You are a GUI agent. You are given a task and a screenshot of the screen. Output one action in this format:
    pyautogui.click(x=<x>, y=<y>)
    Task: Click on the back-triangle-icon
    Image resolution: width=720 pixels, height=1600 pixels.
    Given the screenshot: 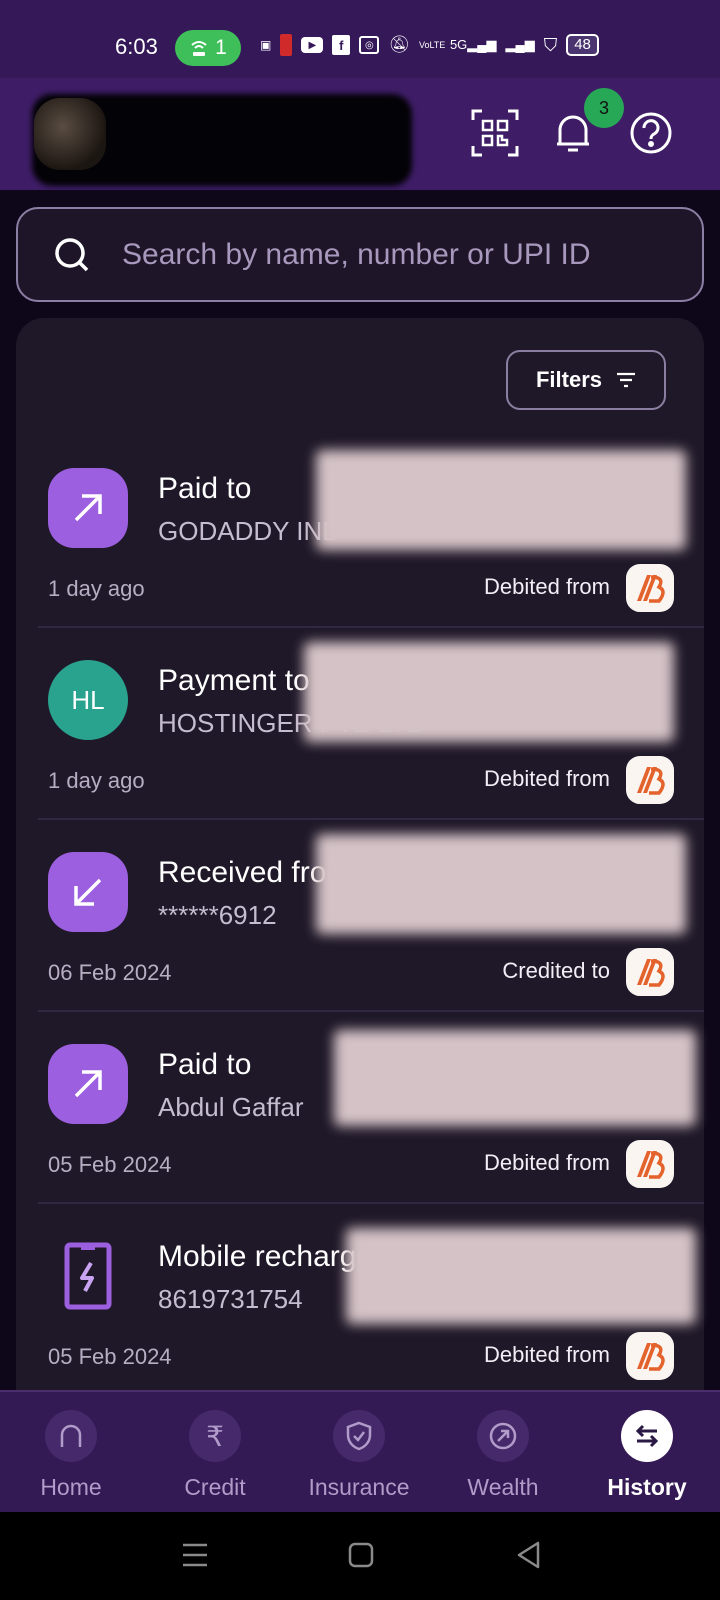 What is the action you would take?
    pyautogui.click(x=528, y=1555)
    